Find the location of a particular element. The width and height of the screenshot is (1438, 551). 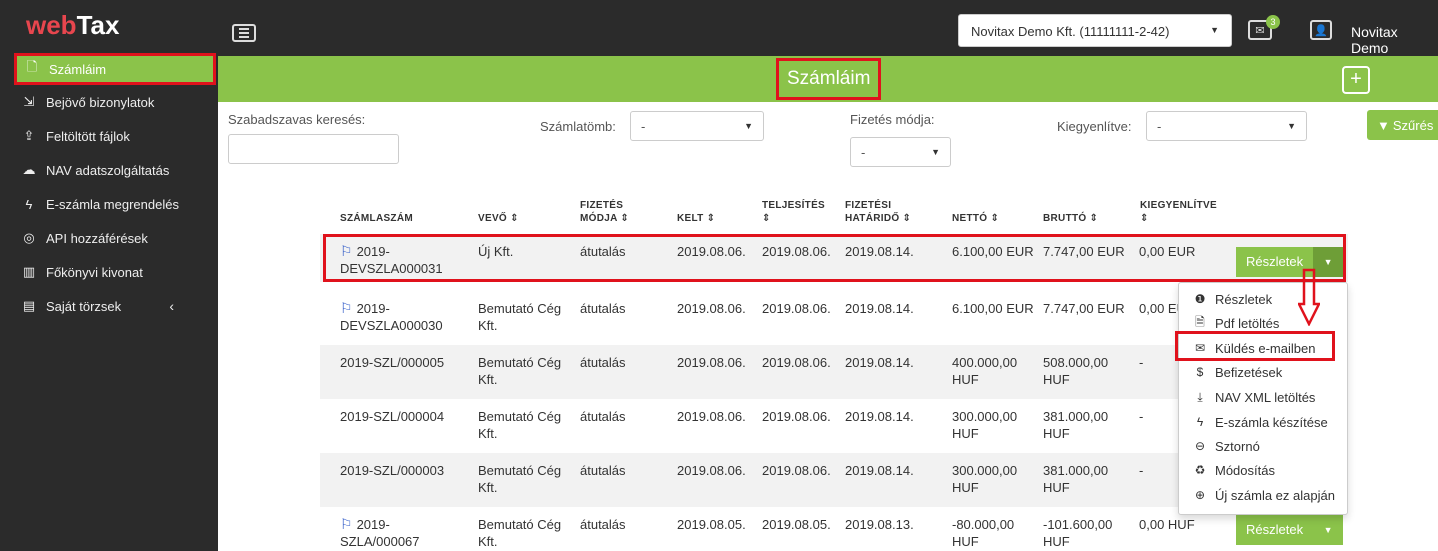

user-icon: 👤 is located at coordinates (1321, 30).